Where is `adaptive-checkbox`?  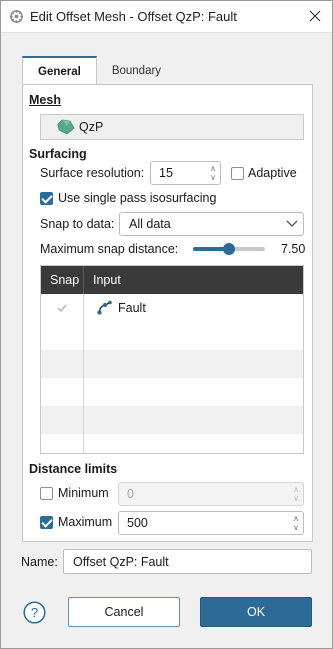 adaptive-checkbox is located at coordinates (237, 173).